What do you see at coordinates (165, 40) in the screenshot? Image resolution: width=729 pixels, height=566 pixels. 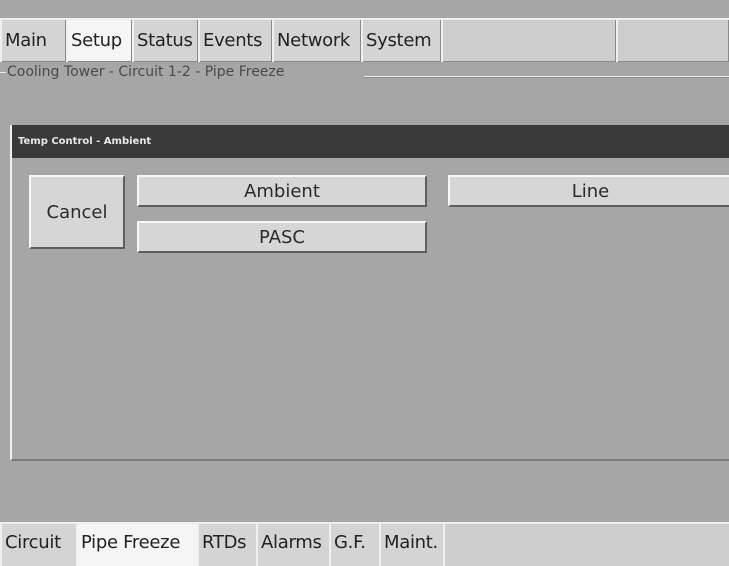 I see `tab-status: Status` at bounding box center [165, 40].